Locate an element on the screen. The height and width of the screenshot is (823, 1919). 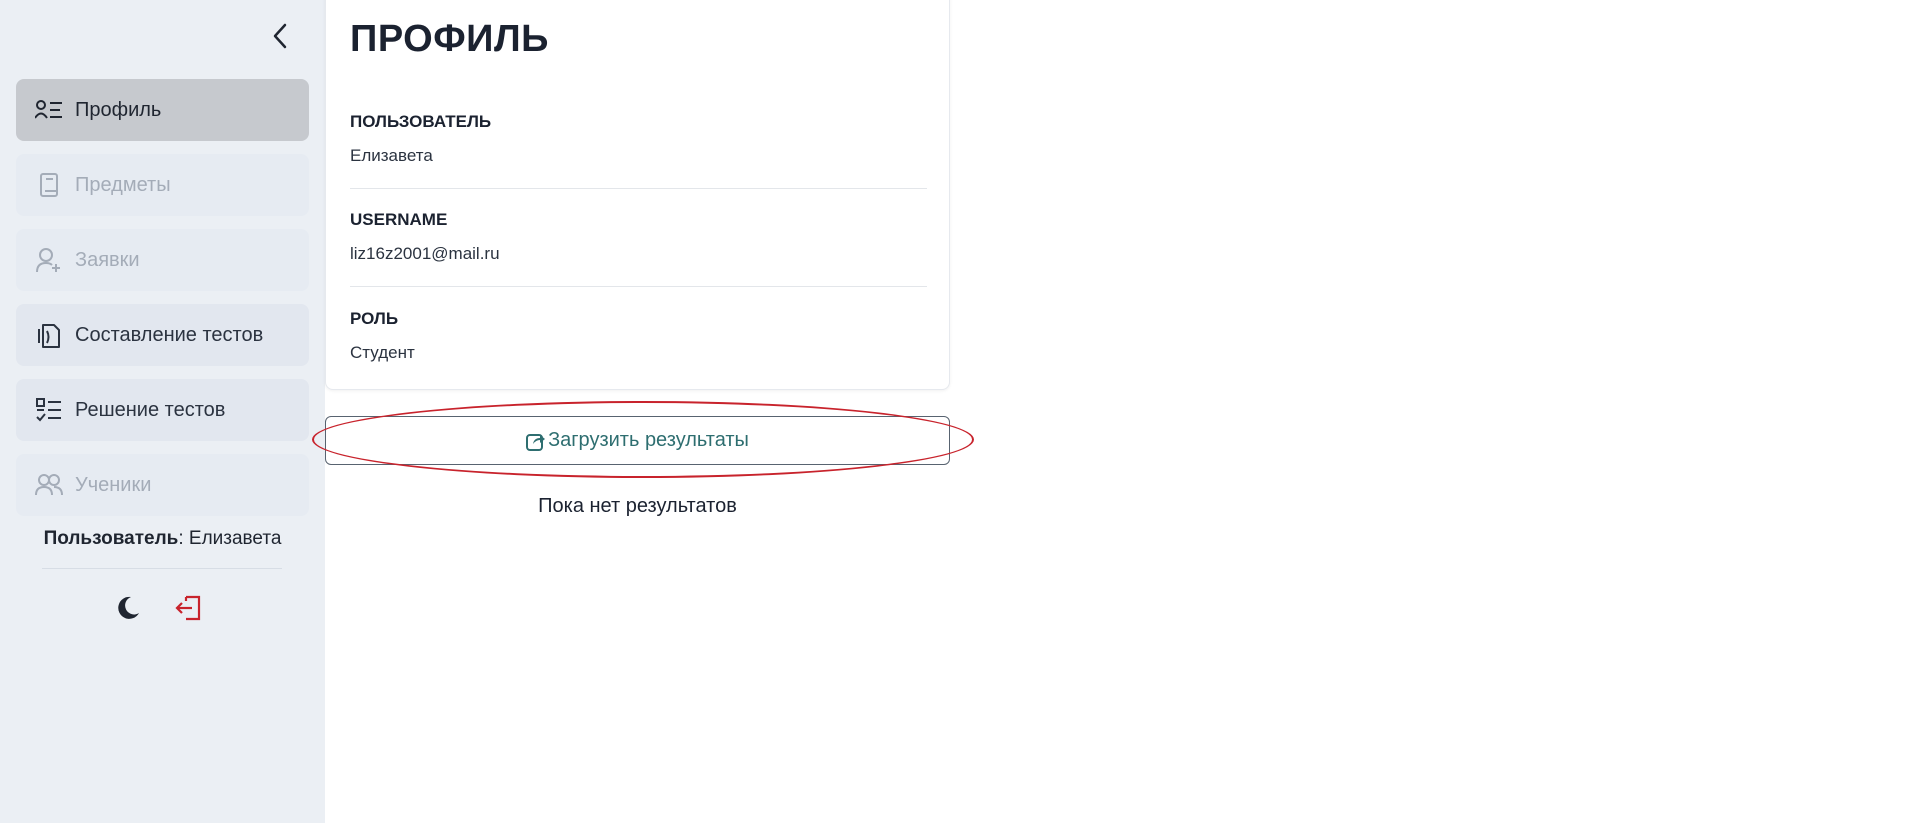
upload-results-button: Загрузить результаты is located at coordinates (637, 440).